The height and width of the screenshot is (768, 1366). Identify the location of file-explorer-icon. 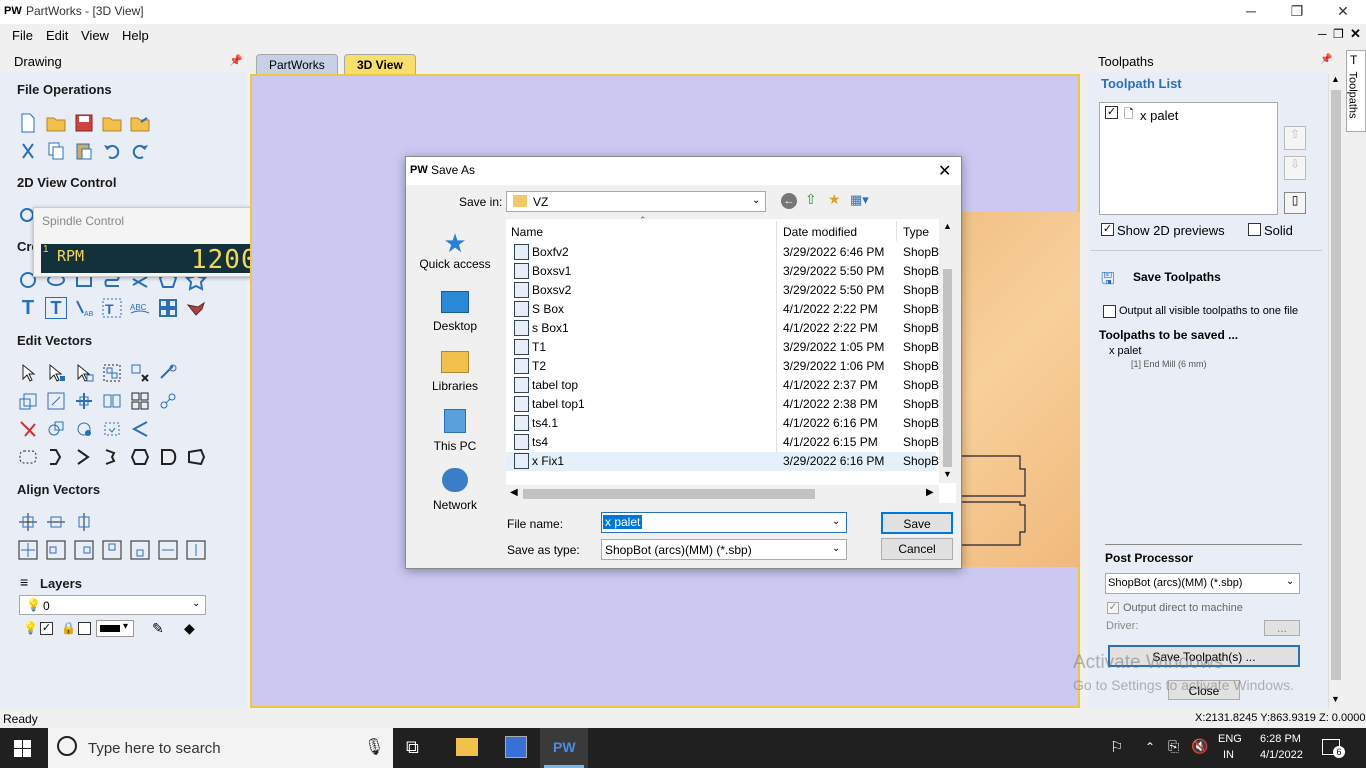
(467, 747).